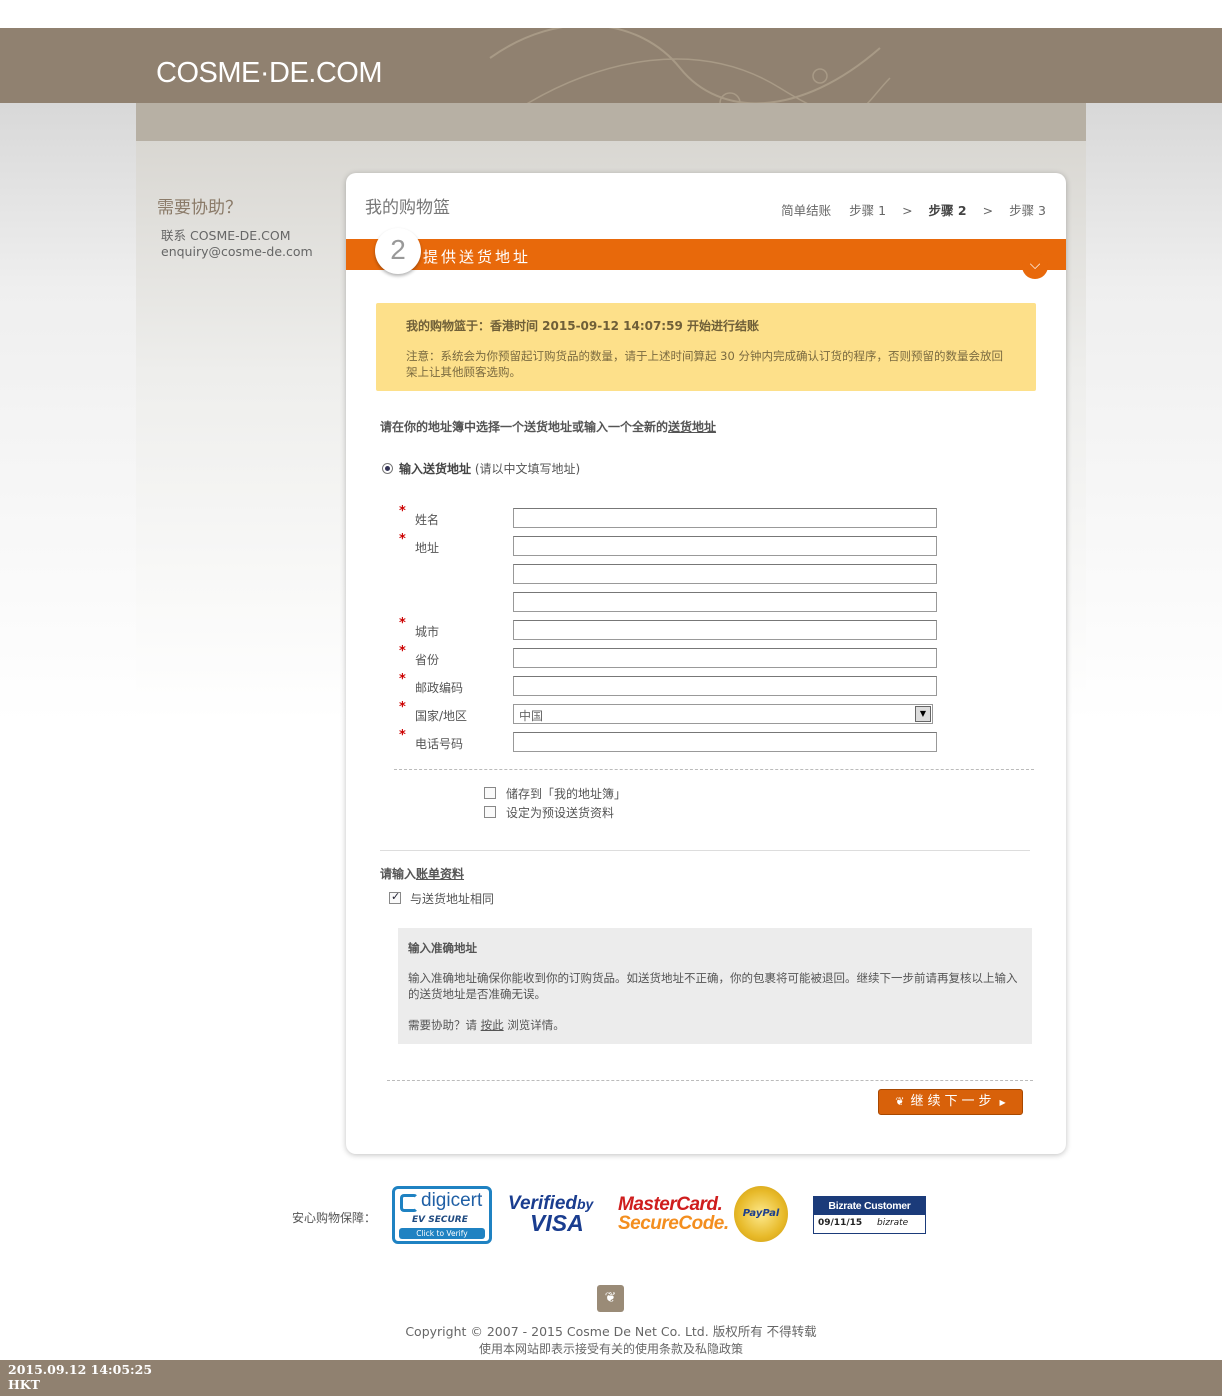  What do you see at coordinates (725, 518) in the screenshot?
I see `name-input` at bounding box center [725, 518].